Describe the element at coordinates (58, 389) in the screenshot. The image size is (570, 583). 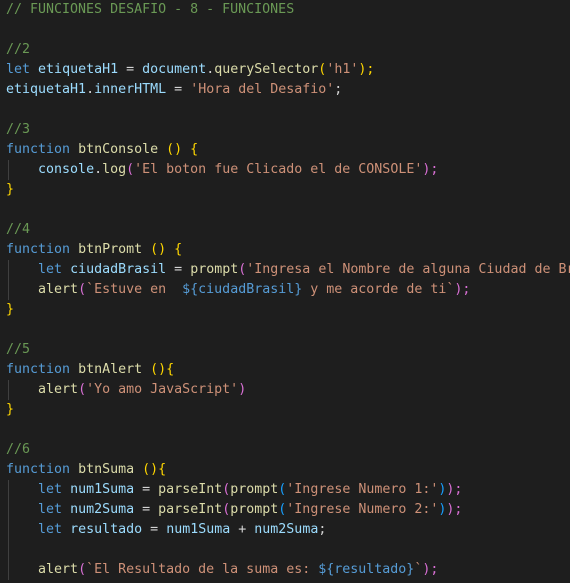
I see `function-alert: alert` at that location.